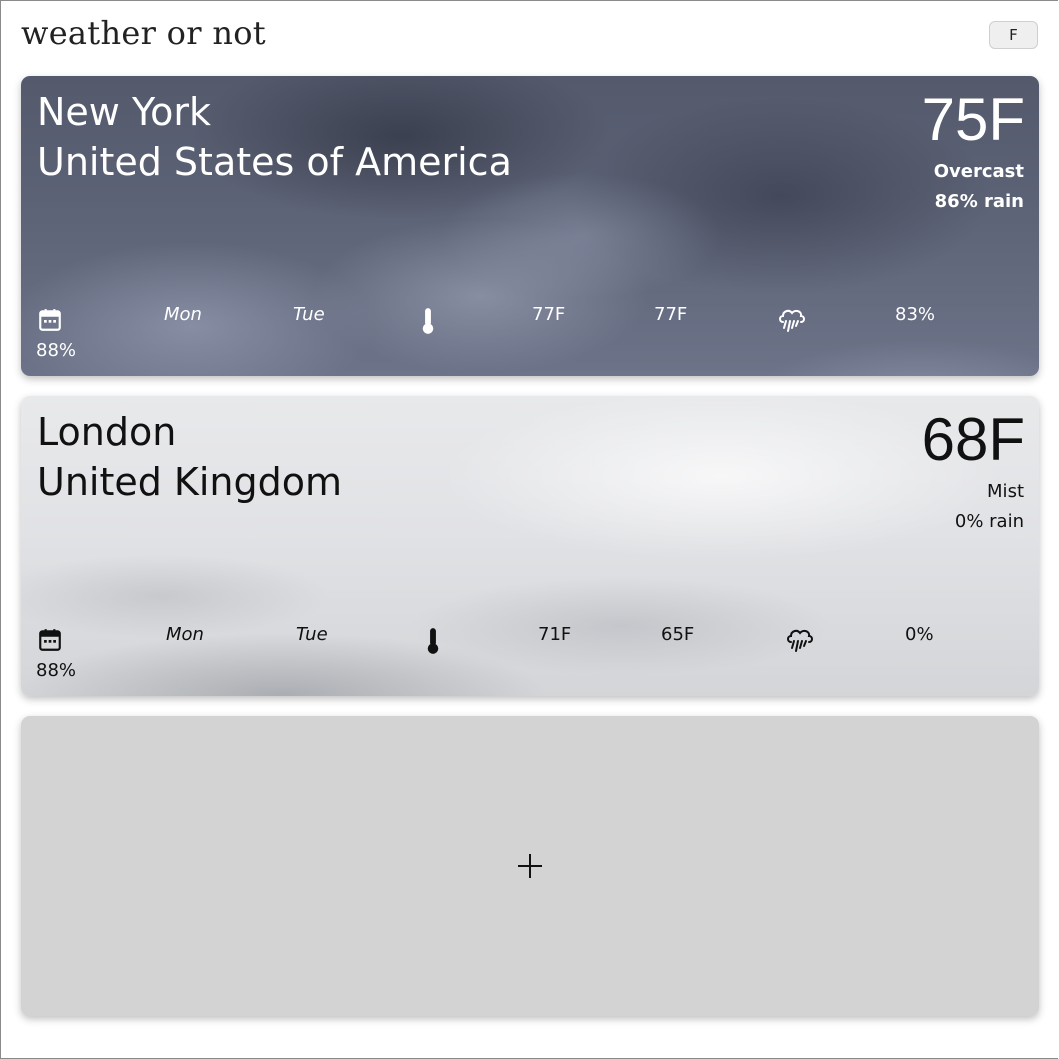 Image resolution: width=1059 pixels, height=1059 pixels. What do you see at coordinates (107, 432) in the screenshot?
I see `city-name: London` at bounding box center [107, 432].